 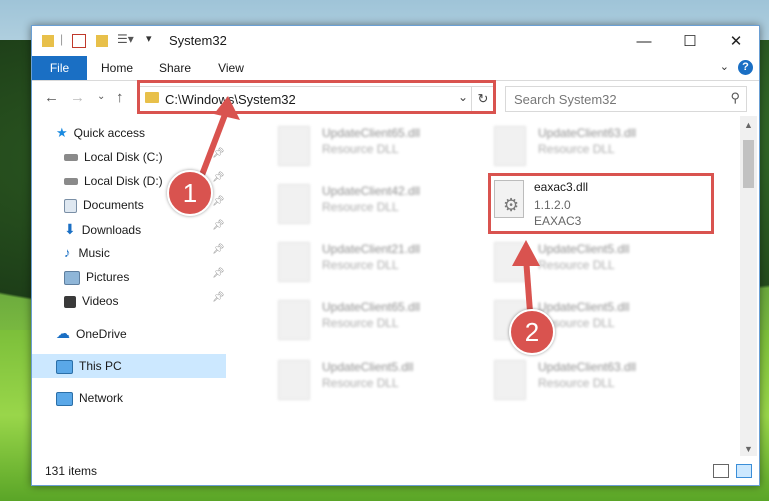 I want to click on tab-view: View, so click(x=231, y=68).